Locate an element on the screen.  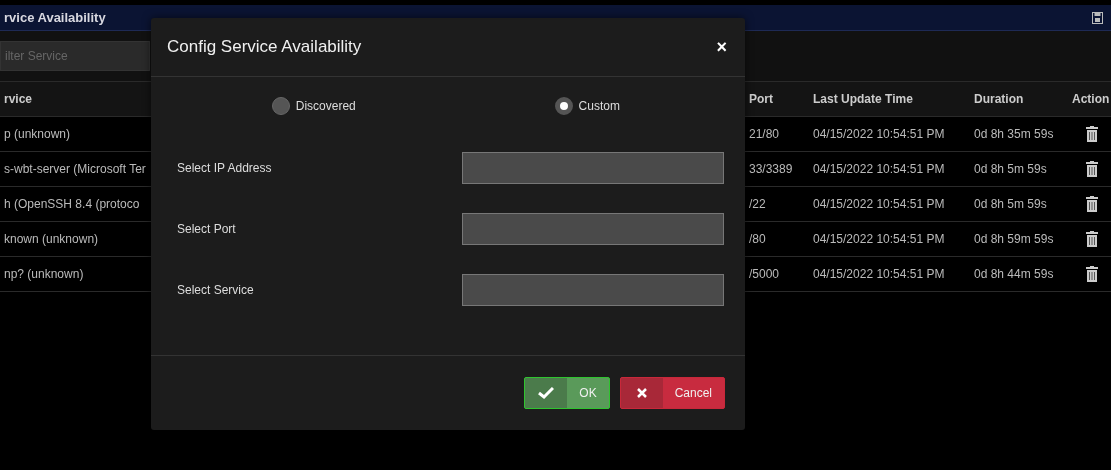
column-header: Action is located at coordinates (1089, 99).